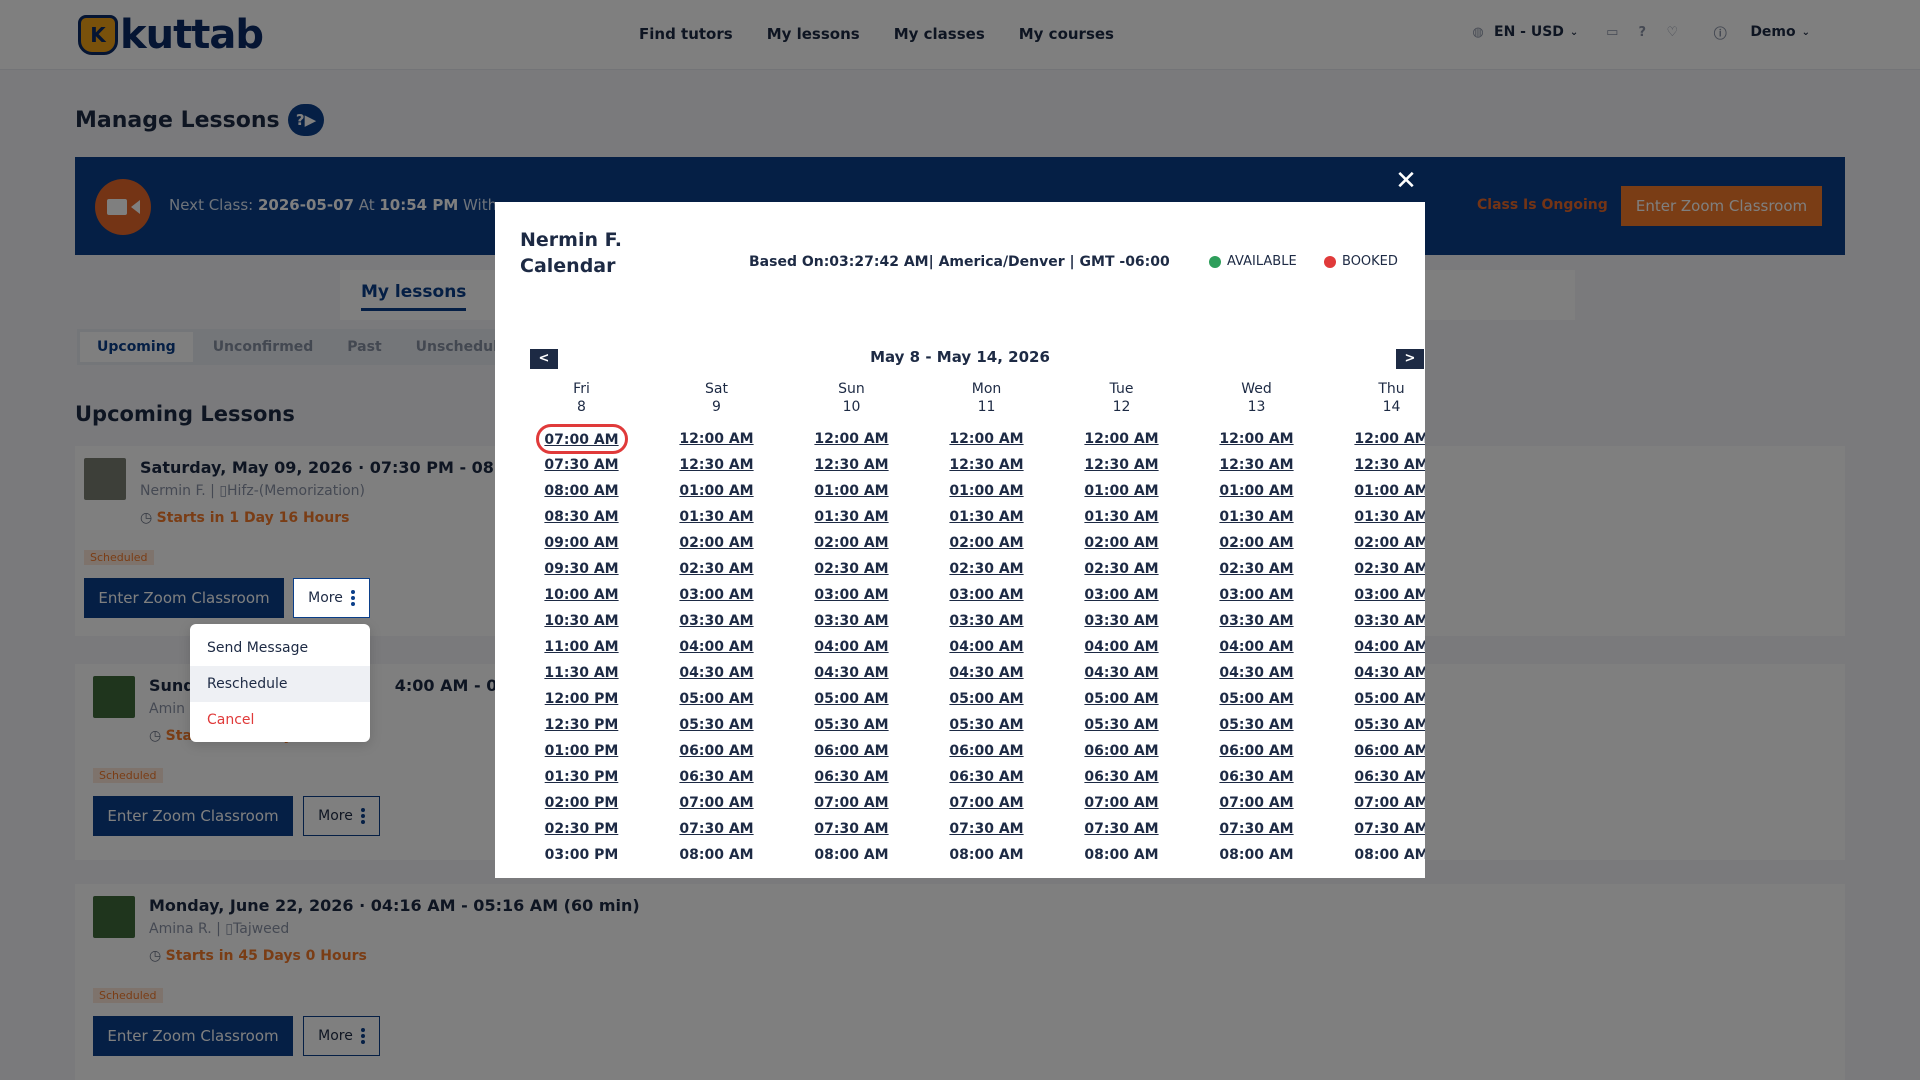 This screenshot has width=1920, height=1080. What do you see at coordinates (280, 720) in the screenshot?
I see `menu-item-cancel: Cancel` at bounding box center [280, 720].